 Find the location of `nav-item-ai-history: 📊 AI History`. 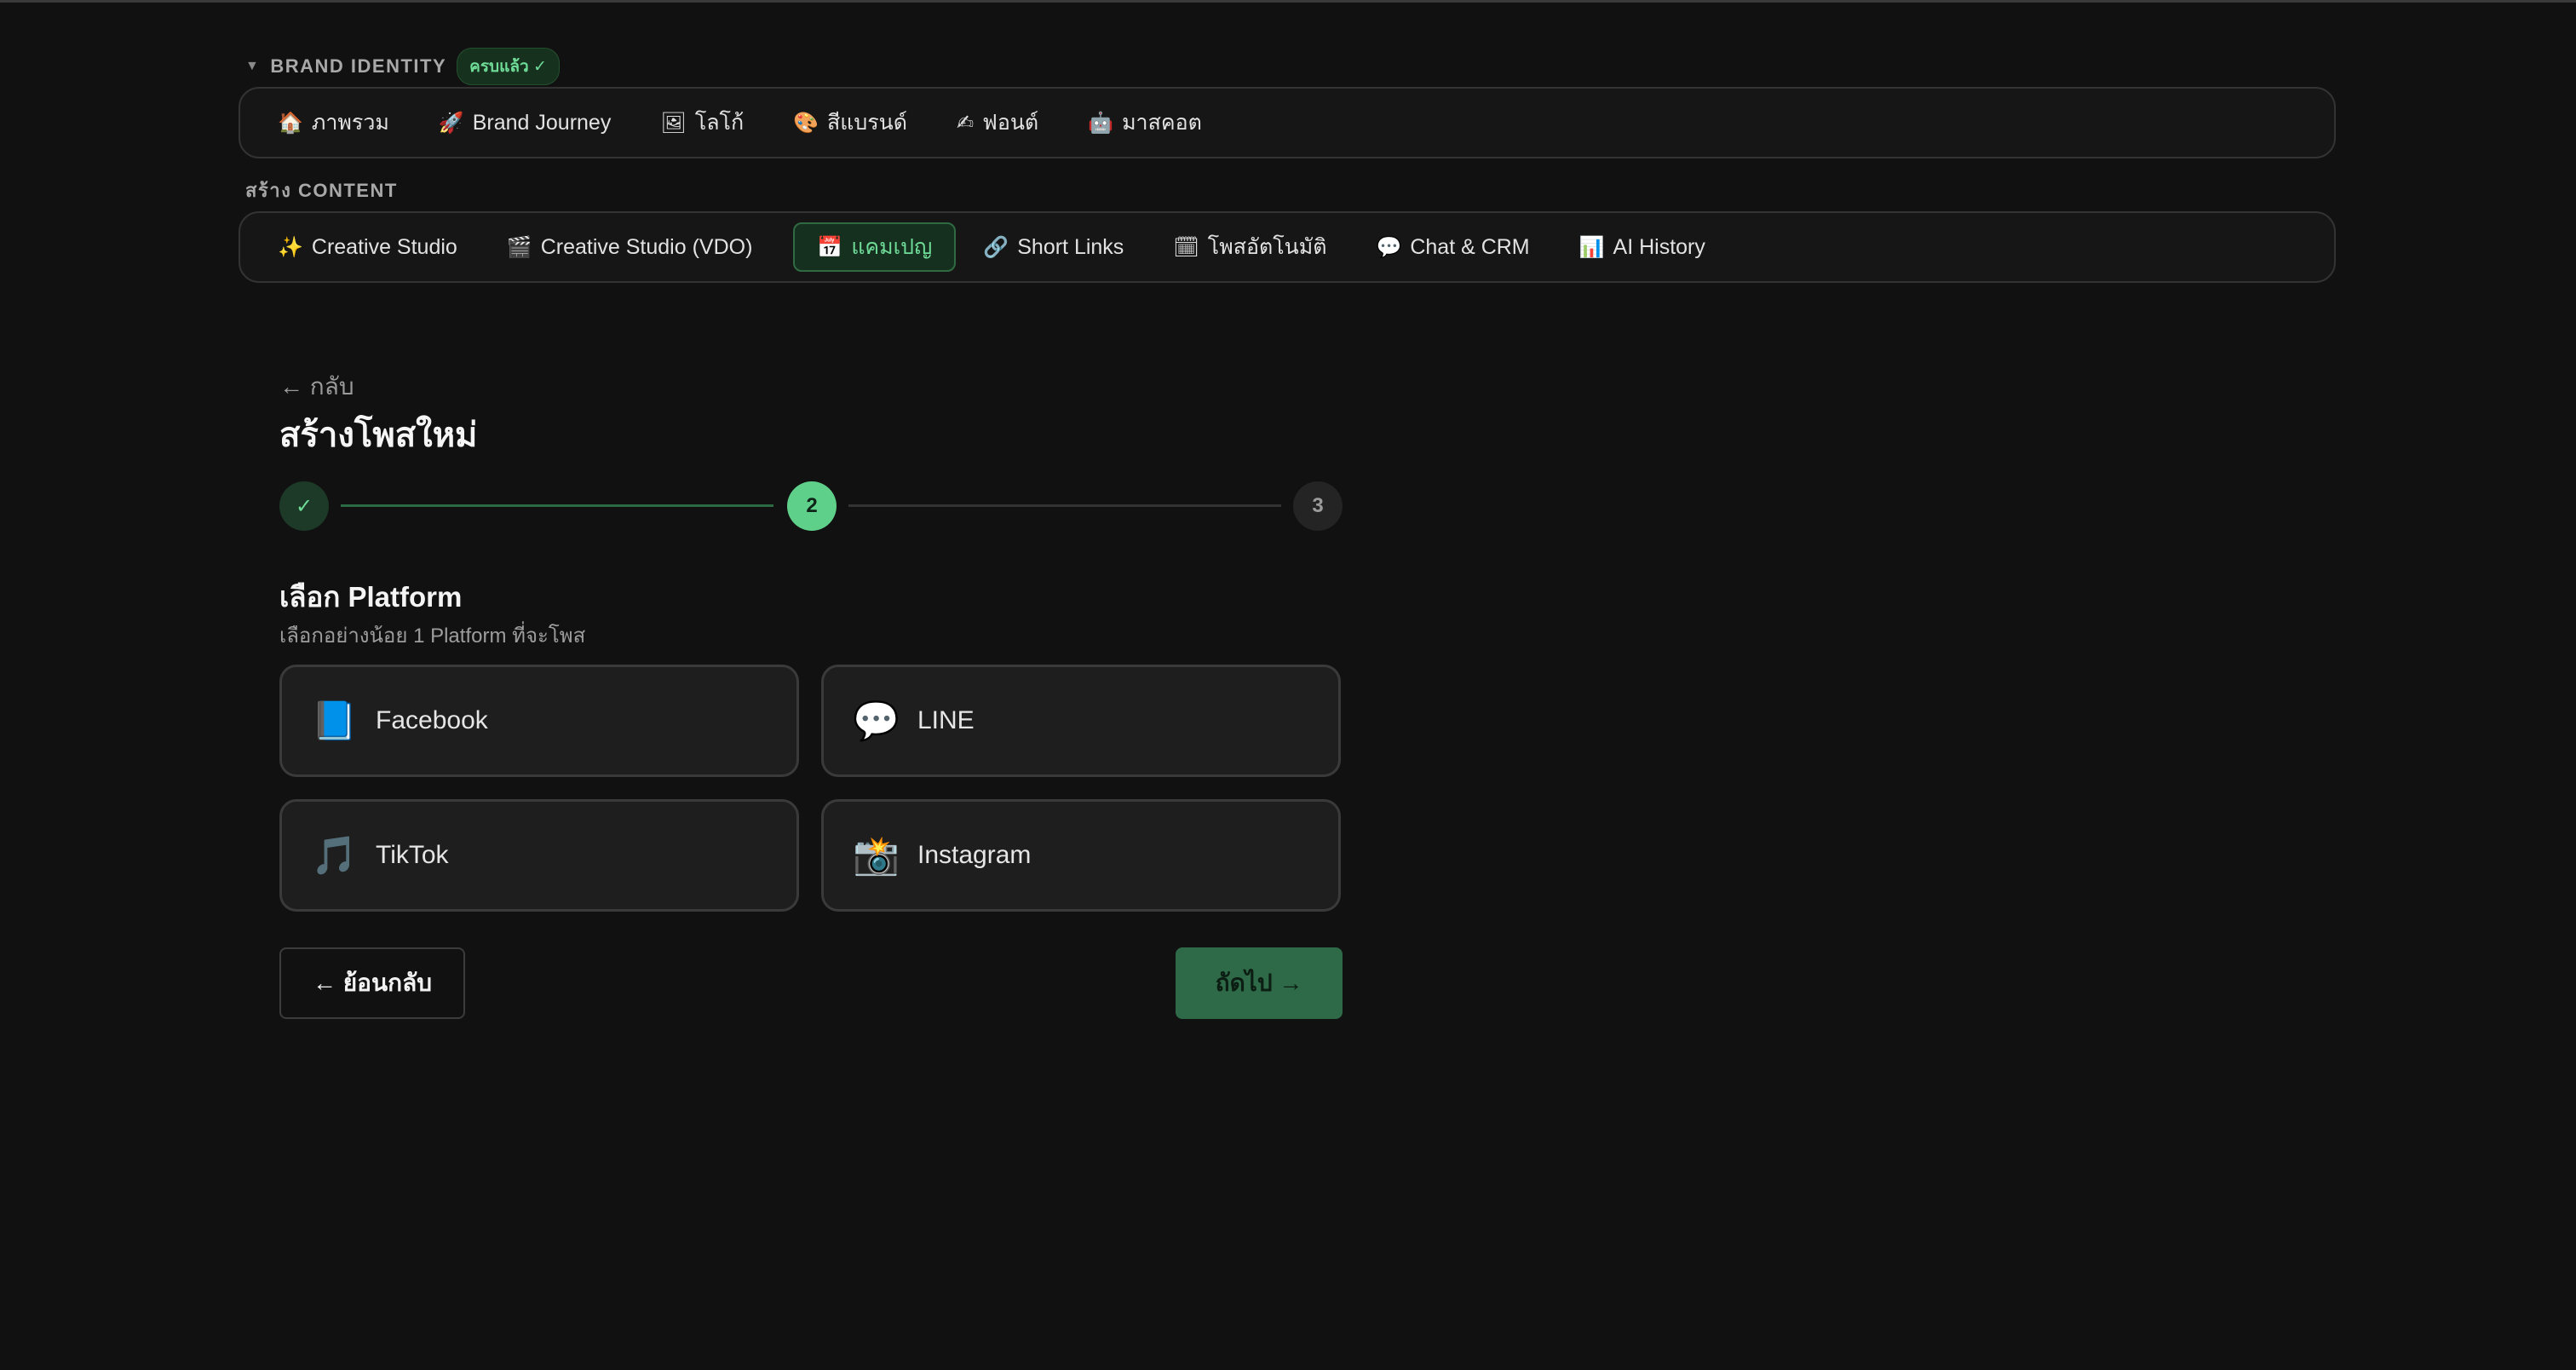

nav-item-ai-history: 📊 AI History is located at coordinates (1650, 247).